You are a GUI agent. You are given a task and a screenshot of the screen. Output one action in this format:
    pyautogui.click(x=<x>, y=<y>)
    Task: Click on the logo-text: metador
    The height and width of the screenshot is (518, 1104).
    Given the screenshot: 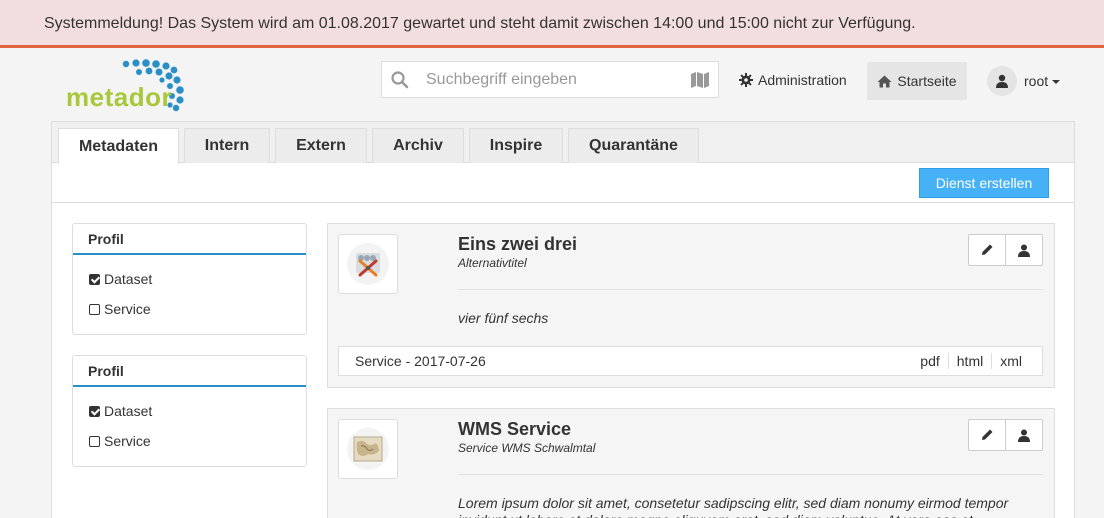 What is the action you would take?
    pyautogui.click(x=119, y=97)
    